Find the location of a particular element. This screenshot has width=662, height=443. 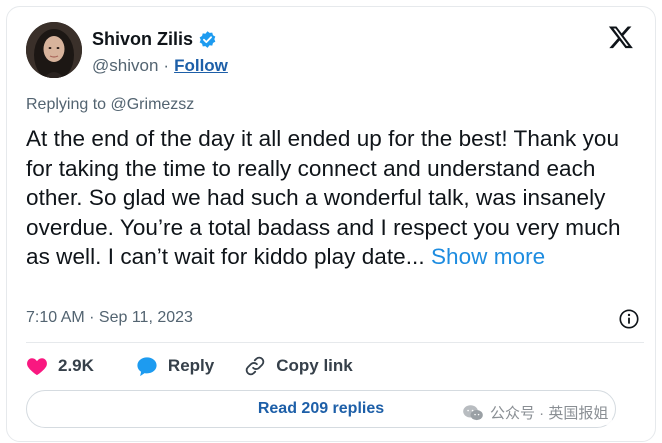

author-handle: @shivon is located at coordinates (125, 66).